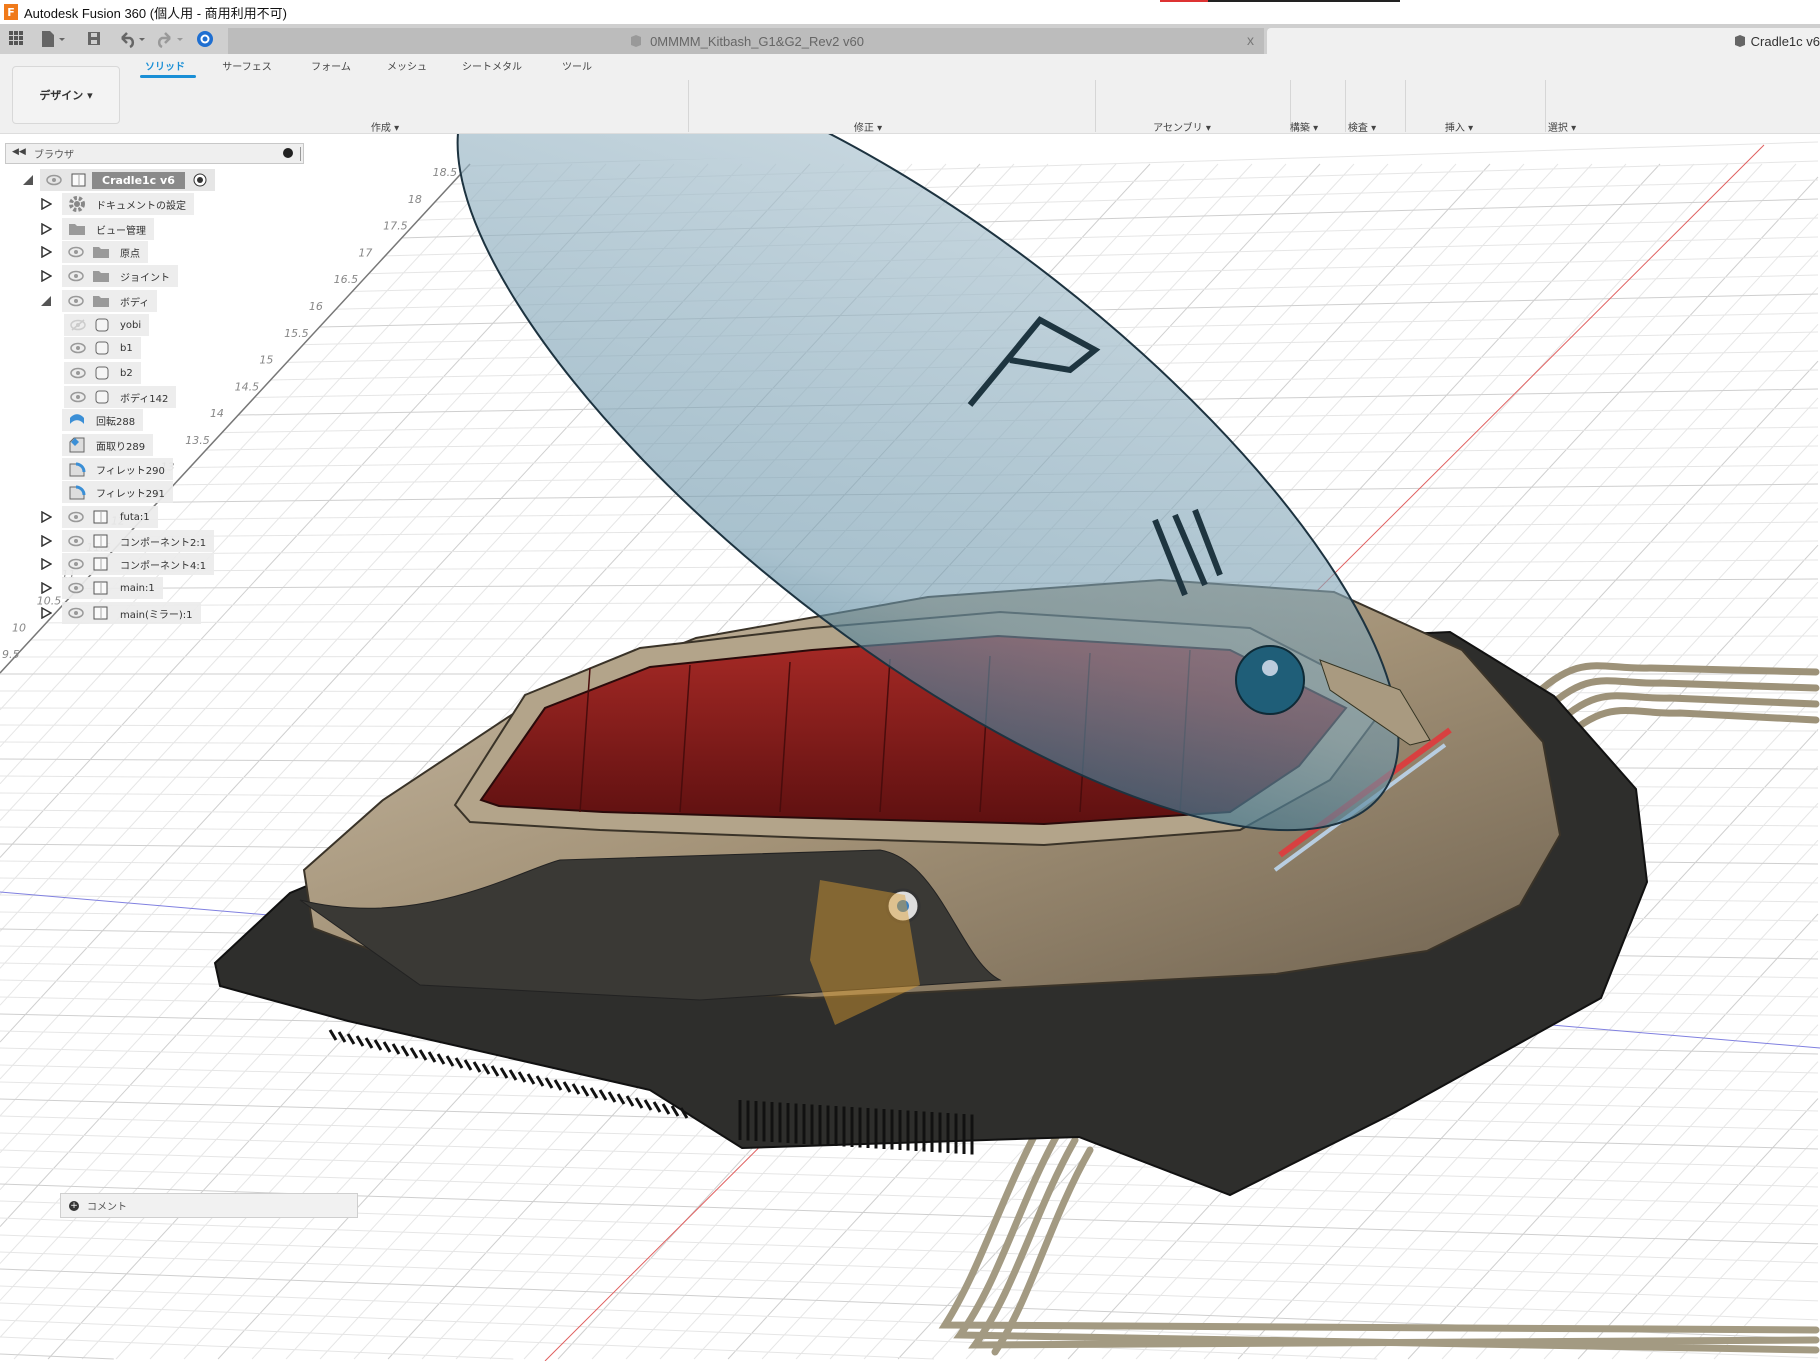 Image resolution: width=1820 pixels, height=1361 pixels. I want to click on joint-icon, so click(1162, 98).